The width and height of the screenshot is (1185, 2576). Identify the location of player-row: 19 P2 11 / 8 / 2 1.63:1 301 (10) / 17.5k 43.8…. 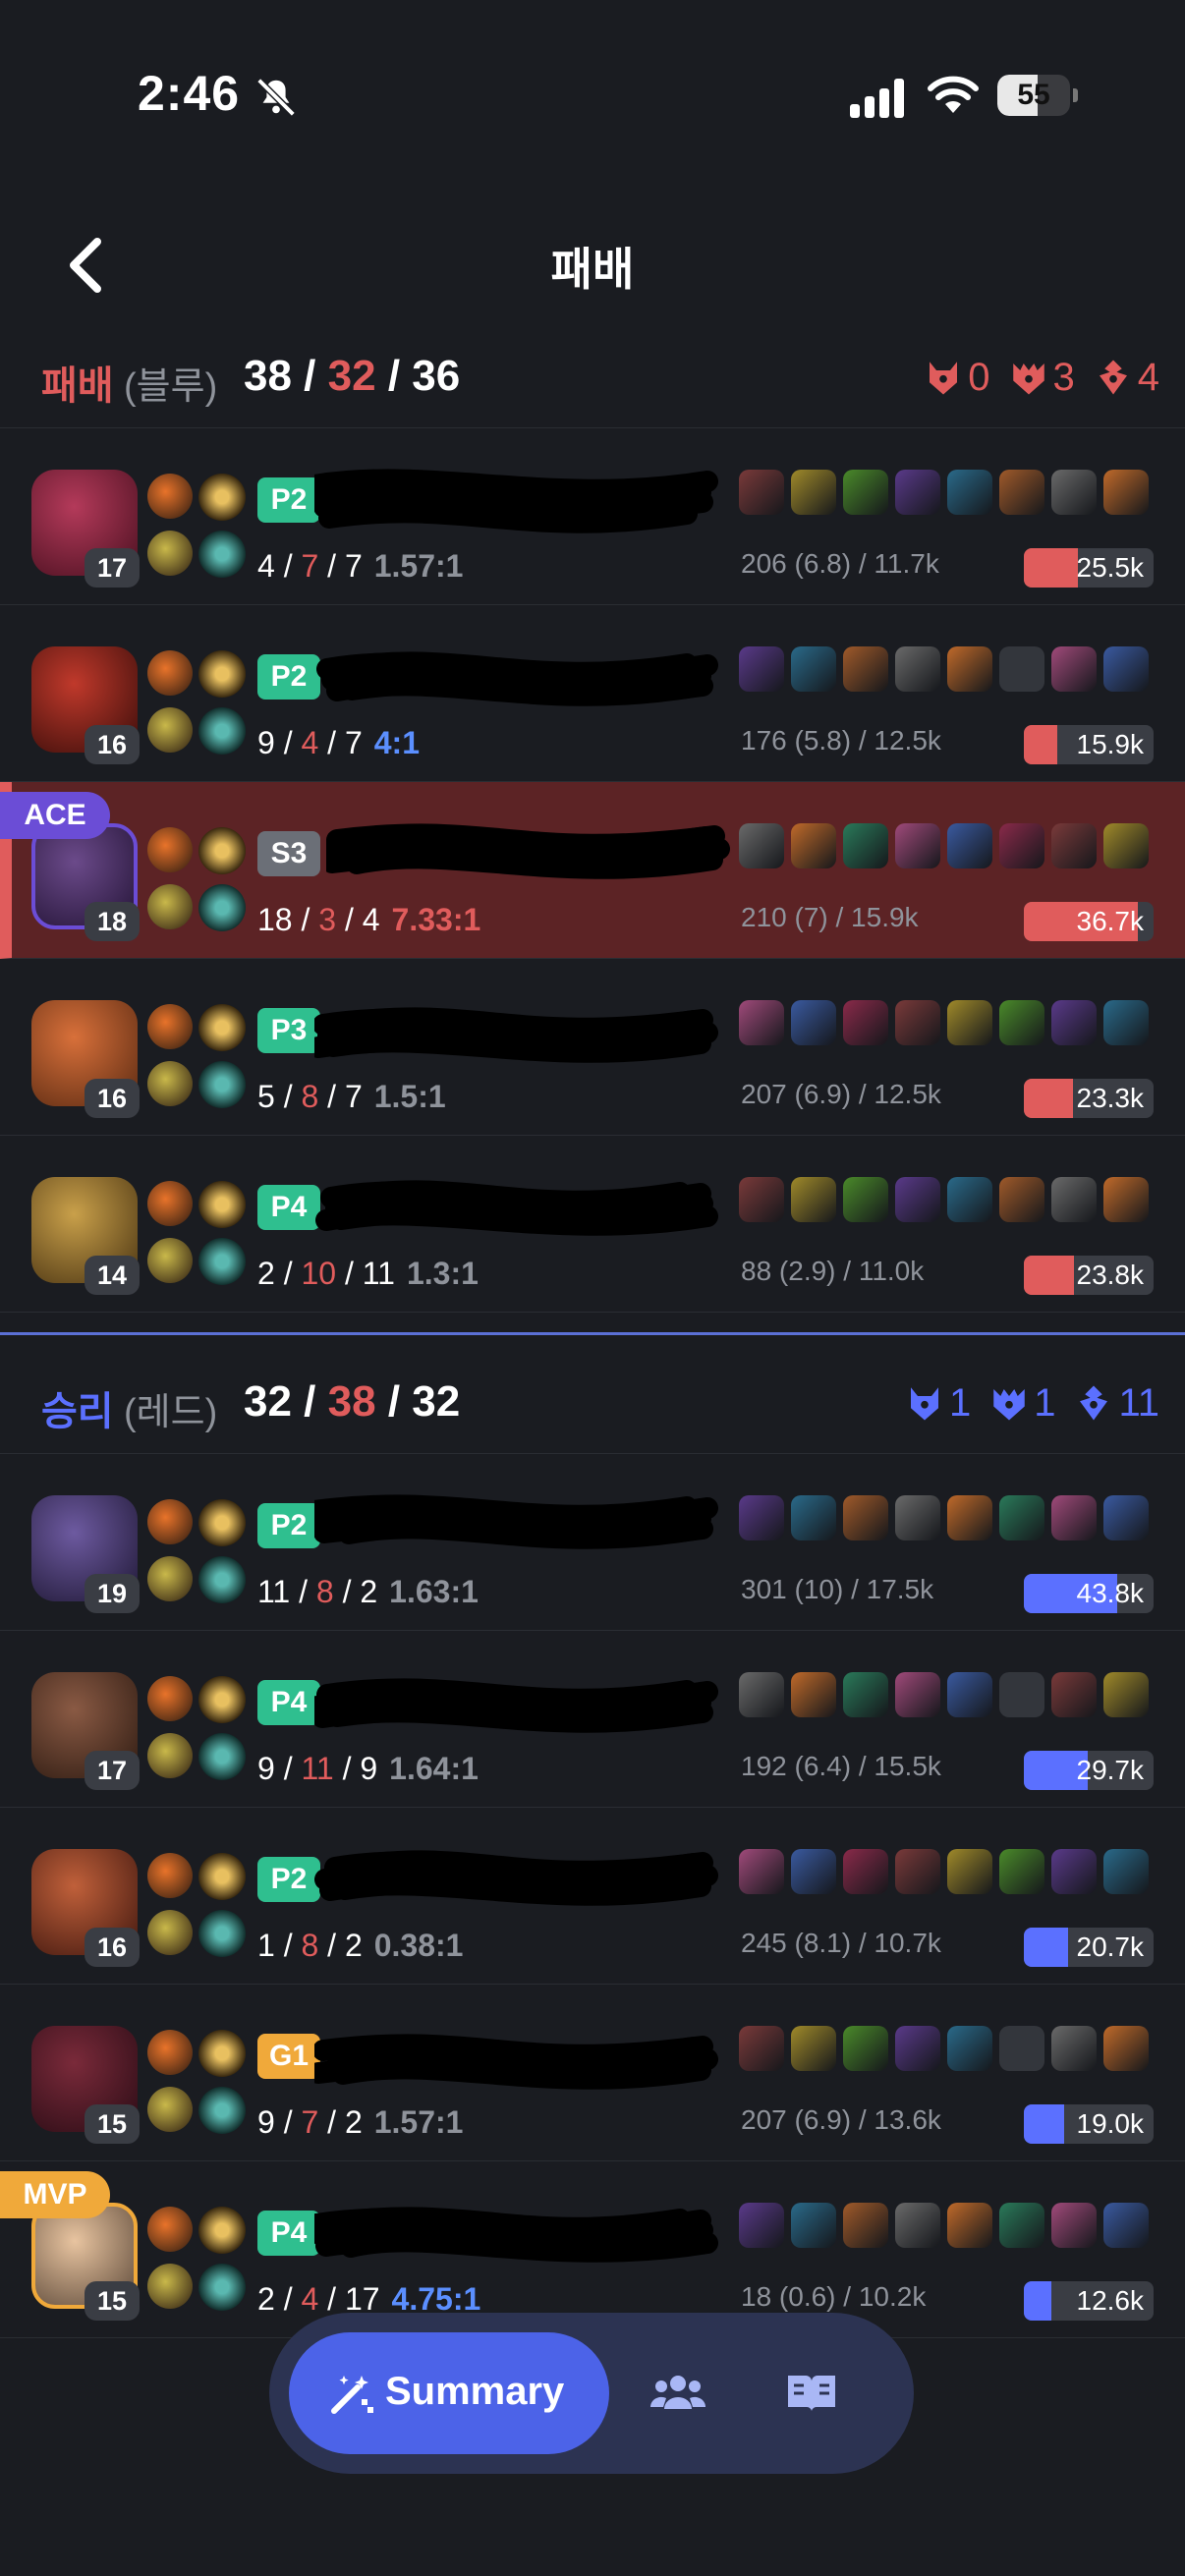
(592, 1542).